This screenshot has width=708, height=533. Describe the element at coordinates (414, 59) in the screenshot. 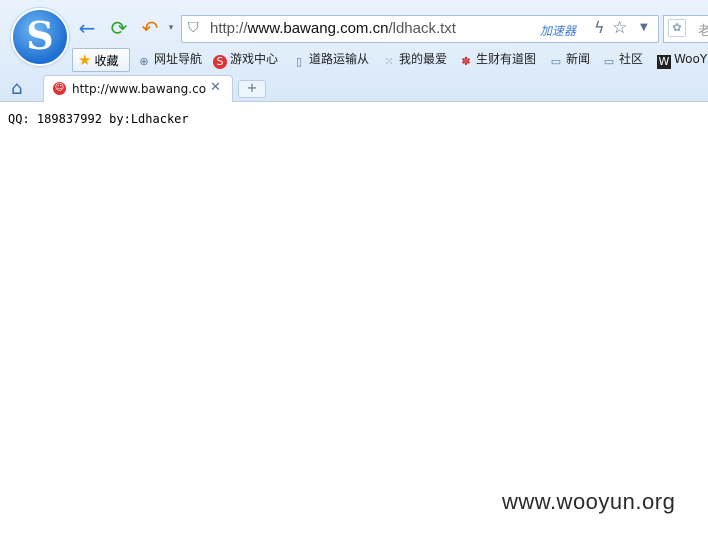

I see `bookmark-item: ⁙ 我的最爱` at that location.